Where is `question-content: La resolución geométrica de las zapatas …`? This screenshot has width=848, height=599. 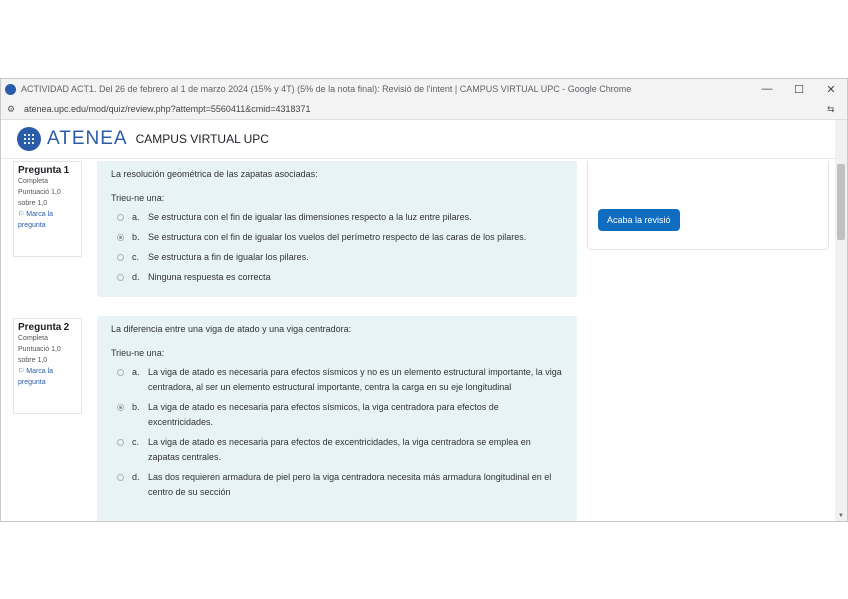 question-content: La resolución geométrica de las zapatas … is located at coordinates (337, 229).